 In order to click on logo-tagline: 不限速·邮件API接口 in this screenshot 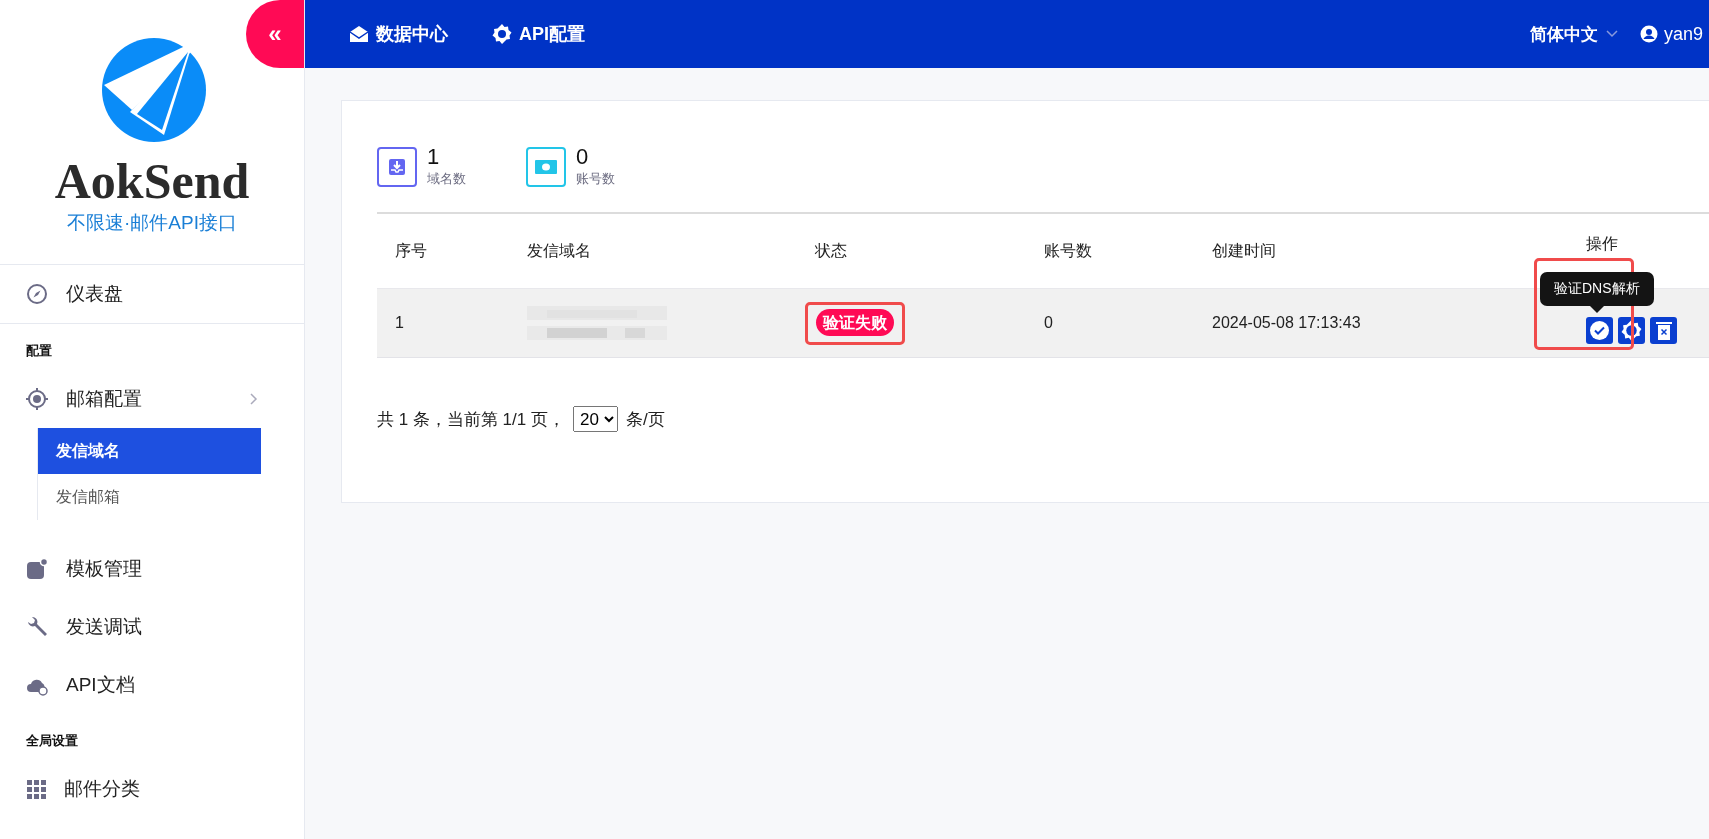, I will do `click(152, 223)`.